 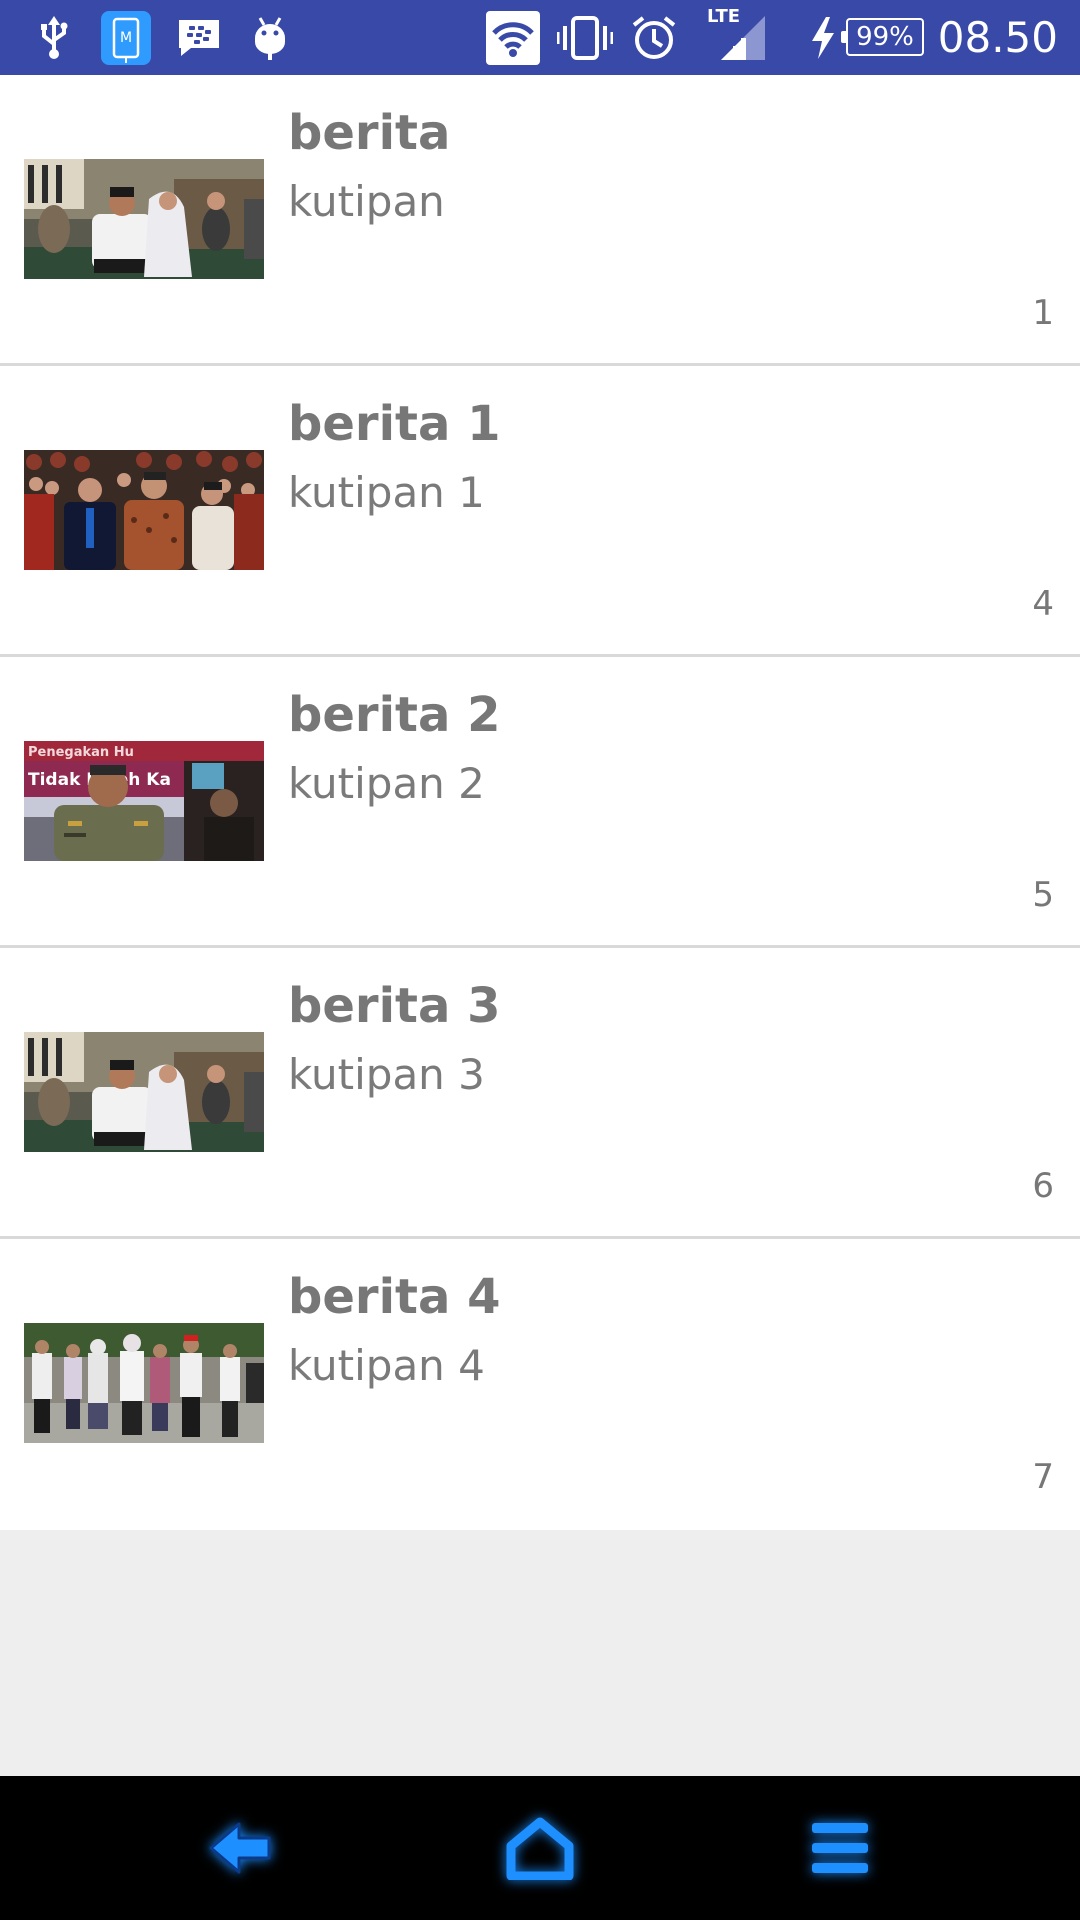 What do you see at coordinates (81, 752) in the screenshot?
I see `thumbnail-banner-text-1: Penegakan Hu` at bounding box center [81, 752].